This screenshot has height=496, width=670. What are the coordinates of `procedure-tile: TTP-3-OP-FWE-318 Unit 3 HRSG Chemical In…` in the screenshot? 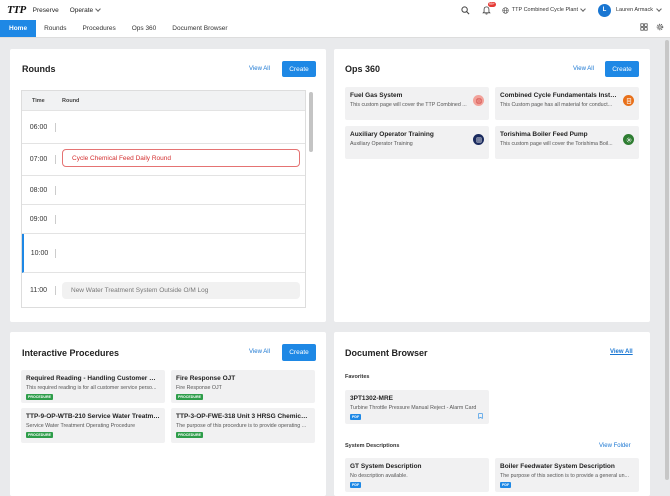 It's located at (243, 425).